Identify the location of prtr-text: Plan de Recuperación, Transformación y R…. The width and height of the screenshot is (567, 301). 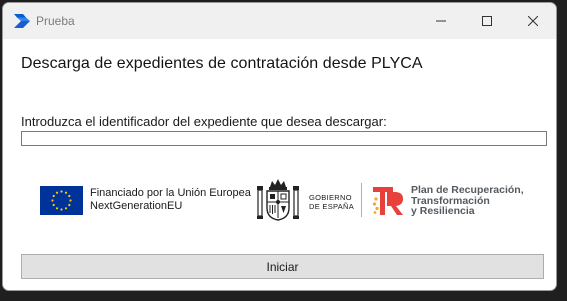
(467, 201).